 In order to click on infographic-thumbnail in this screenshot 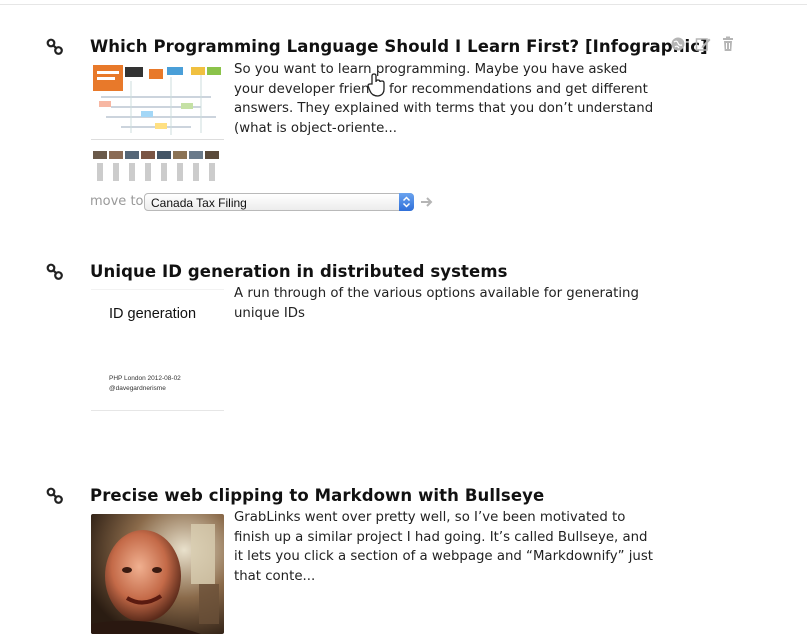, I will do `click(157, 123)`.